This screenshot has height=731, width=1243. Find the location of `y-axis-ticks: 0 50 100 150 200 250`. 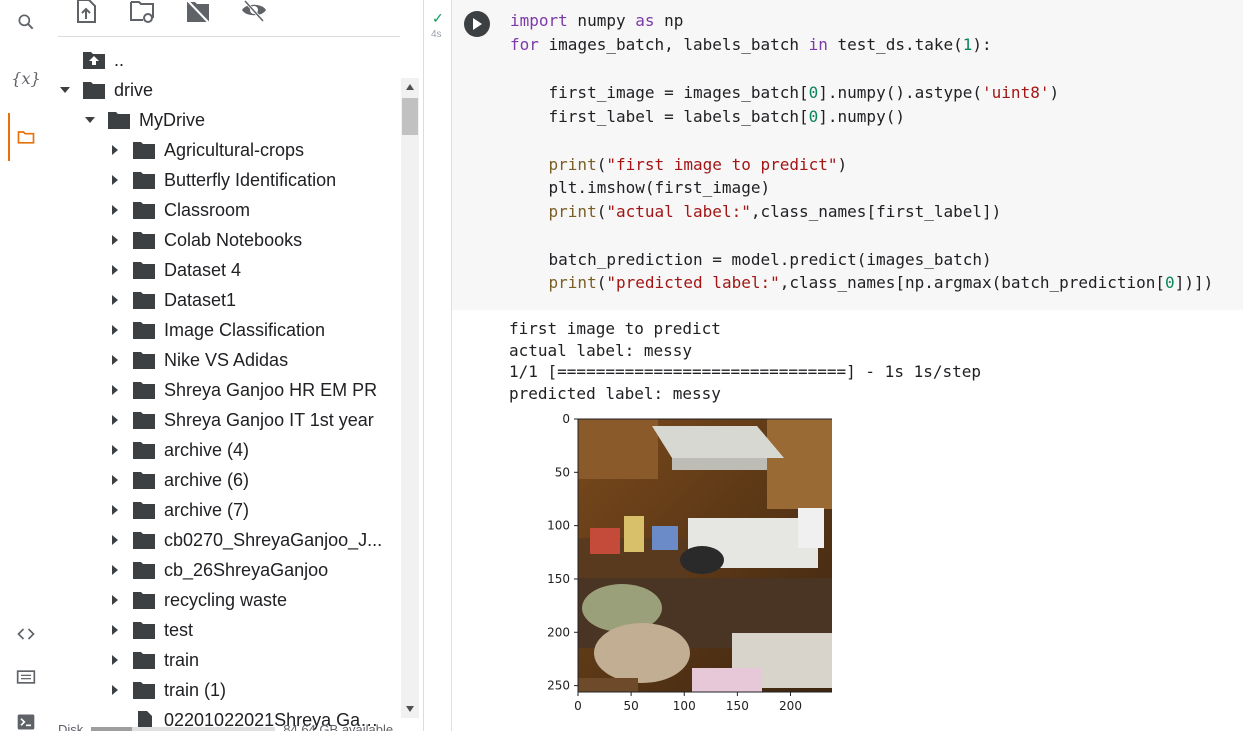

y-axis-ticks: 0 50 100 150 200 250 is located at coordinates (562, 552).